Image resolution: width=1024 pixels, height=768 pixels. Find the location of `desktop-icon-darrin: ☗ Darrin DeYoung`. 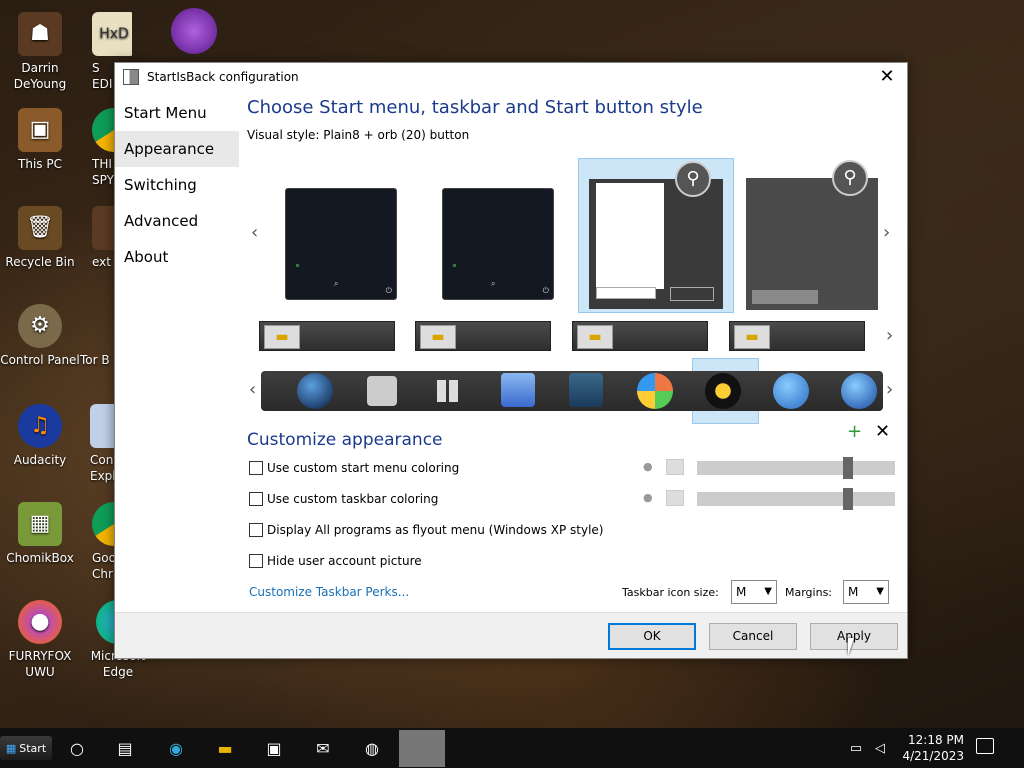

desktop-icon-darrin: ☗ Darrin DeYoung is located at coordinates (40, 52).